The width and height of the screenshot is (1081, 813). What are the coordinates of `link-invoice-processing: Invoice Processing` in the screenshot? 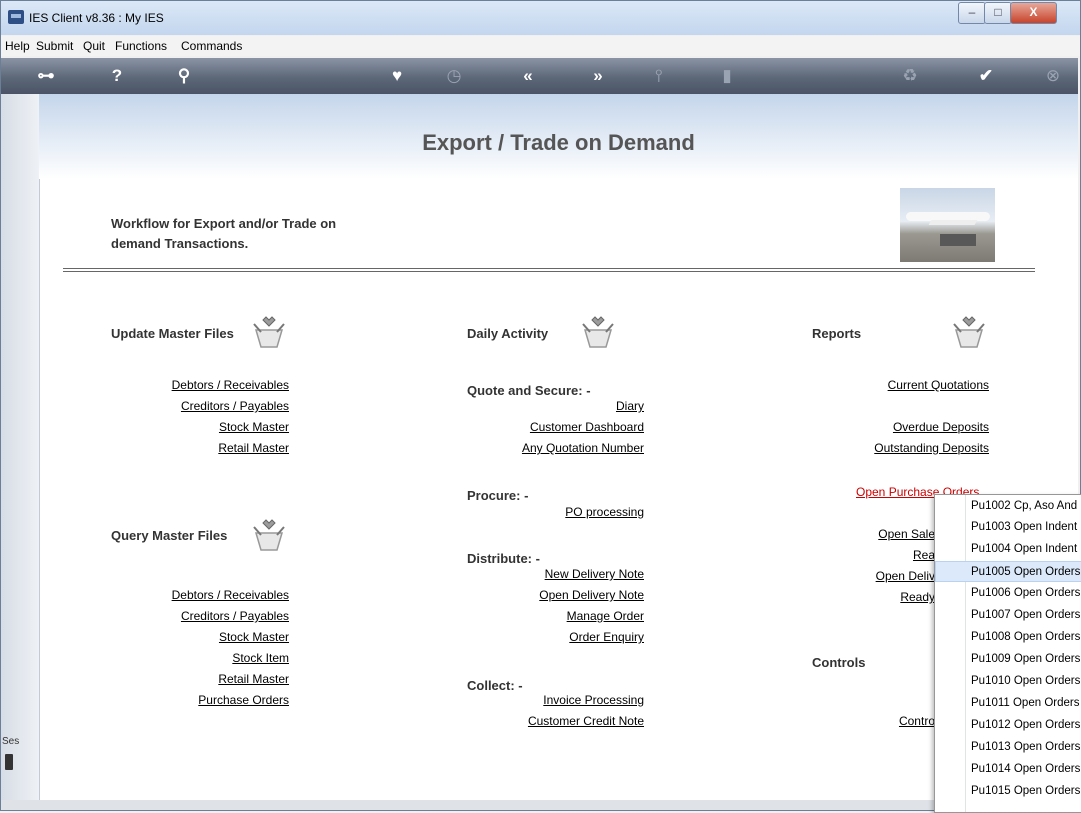 It's located at (593, 700).